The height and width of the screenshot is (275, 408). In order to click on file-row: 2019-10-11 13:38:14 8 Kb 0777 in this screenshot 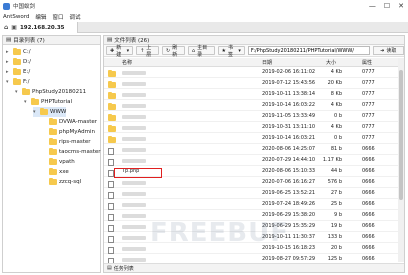, I will do `click(254, 94)`.